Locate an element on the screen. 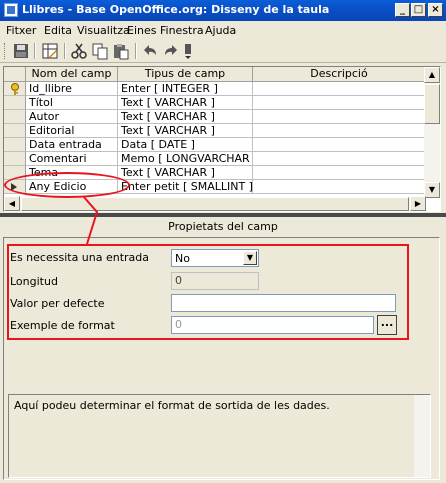  properties-title: Propietats del camp is located at coordinates (223, 226).